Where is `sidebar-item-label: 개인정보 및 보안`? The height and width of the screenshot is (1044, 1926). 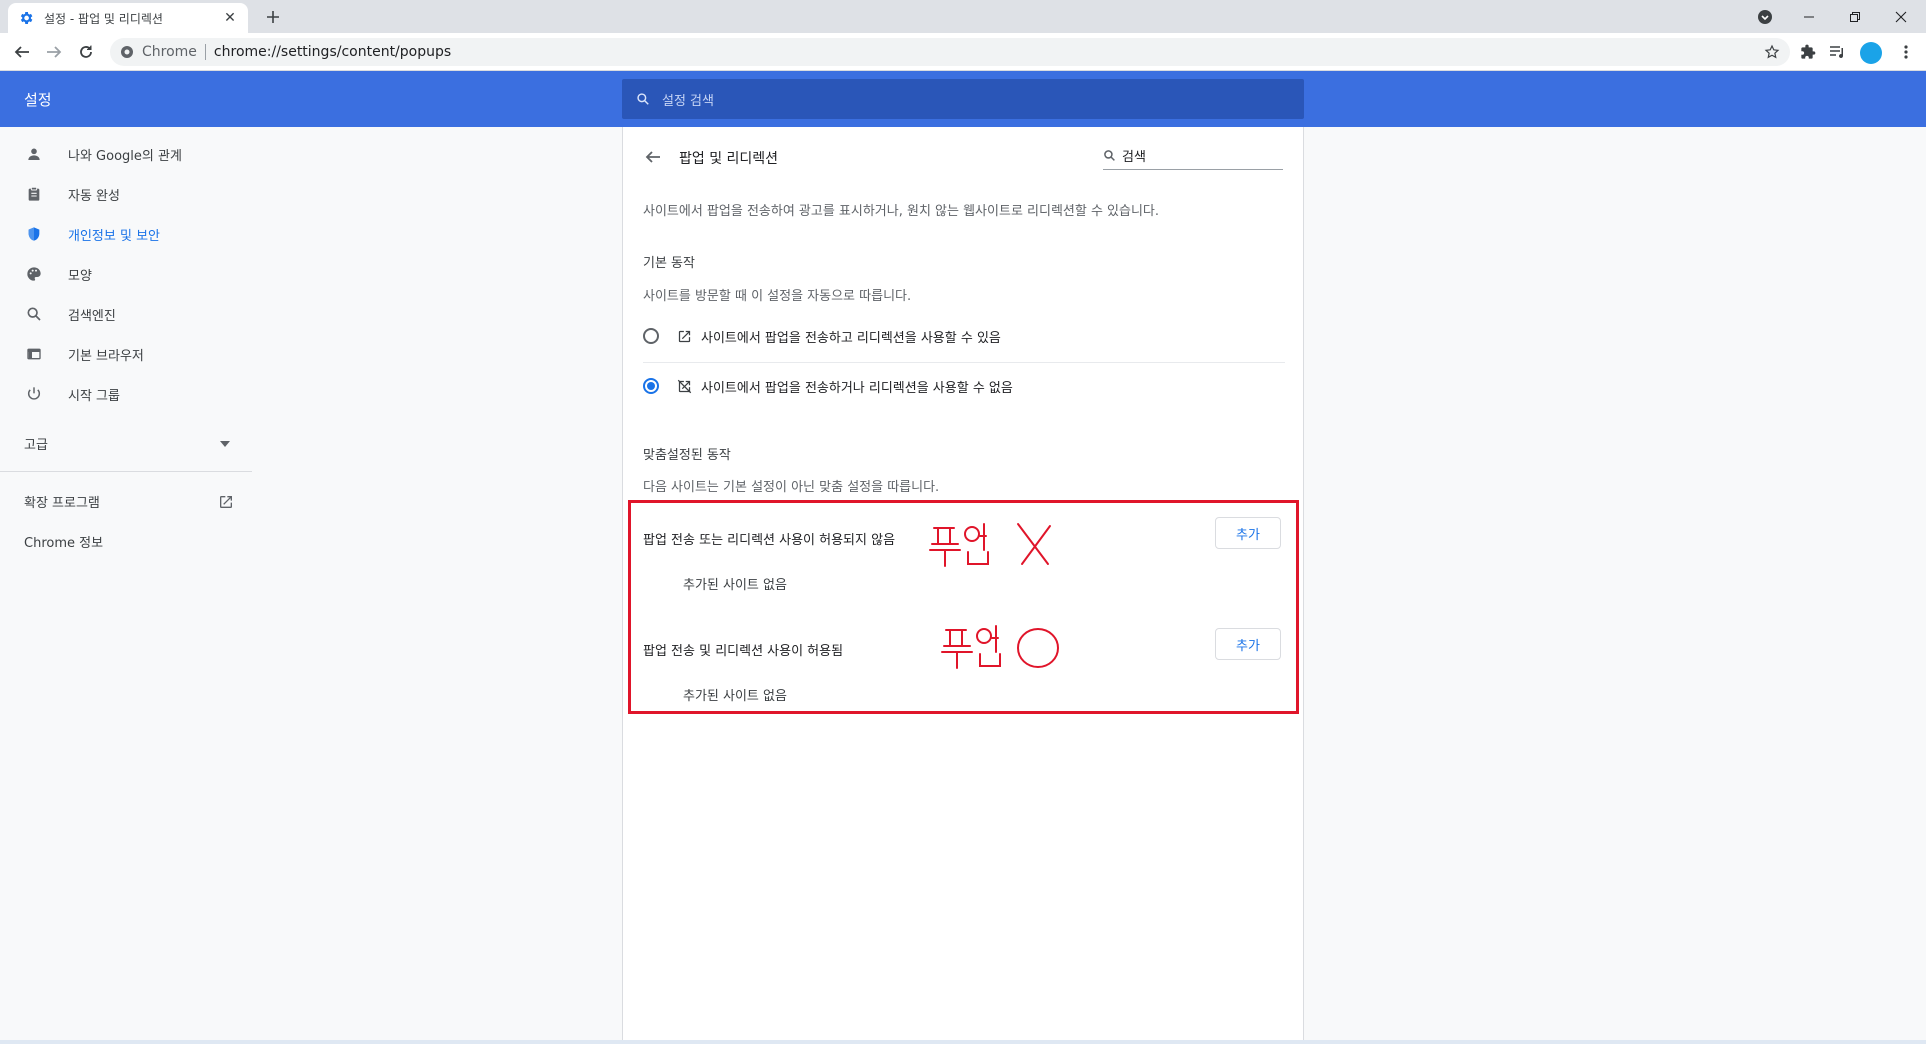
sidebar-item-label: 개인정보 및 보안 is located at coordinates (114, 236).